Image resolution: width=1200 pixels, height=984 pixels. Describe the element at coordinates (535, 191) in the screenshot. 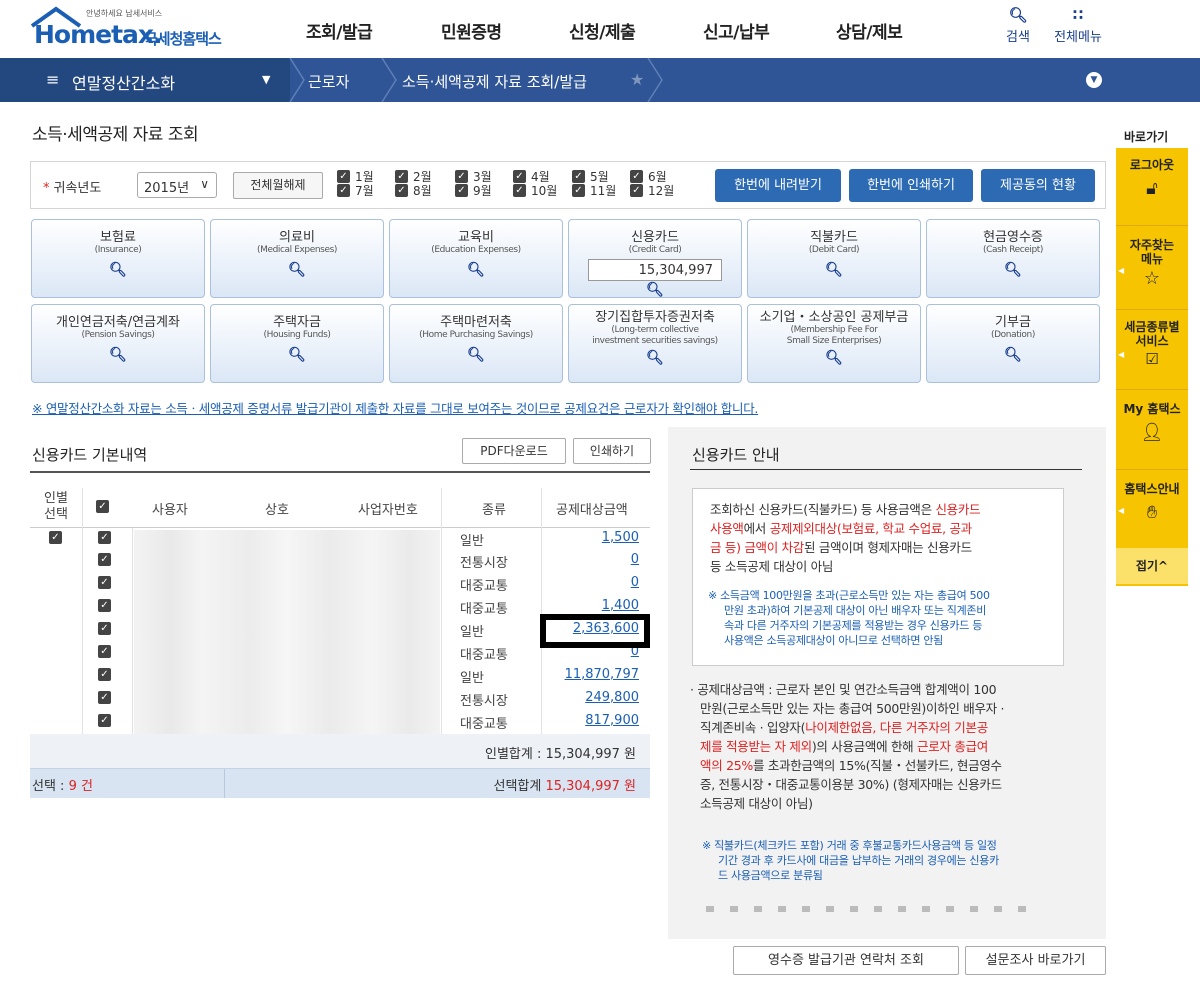

I see `month-checkbox: ✓ 10월` at that location.